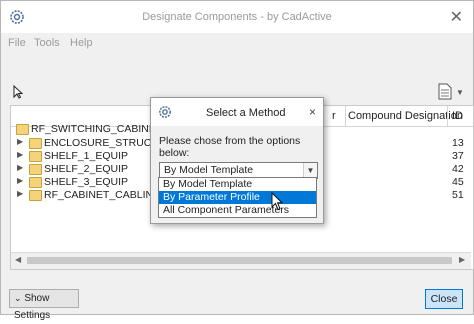 The width and height of the screenshot is (474, 324). Describe the element at coordinates (277, 201) in the screenshot. I see `mouse-pointer-icon` at that location.